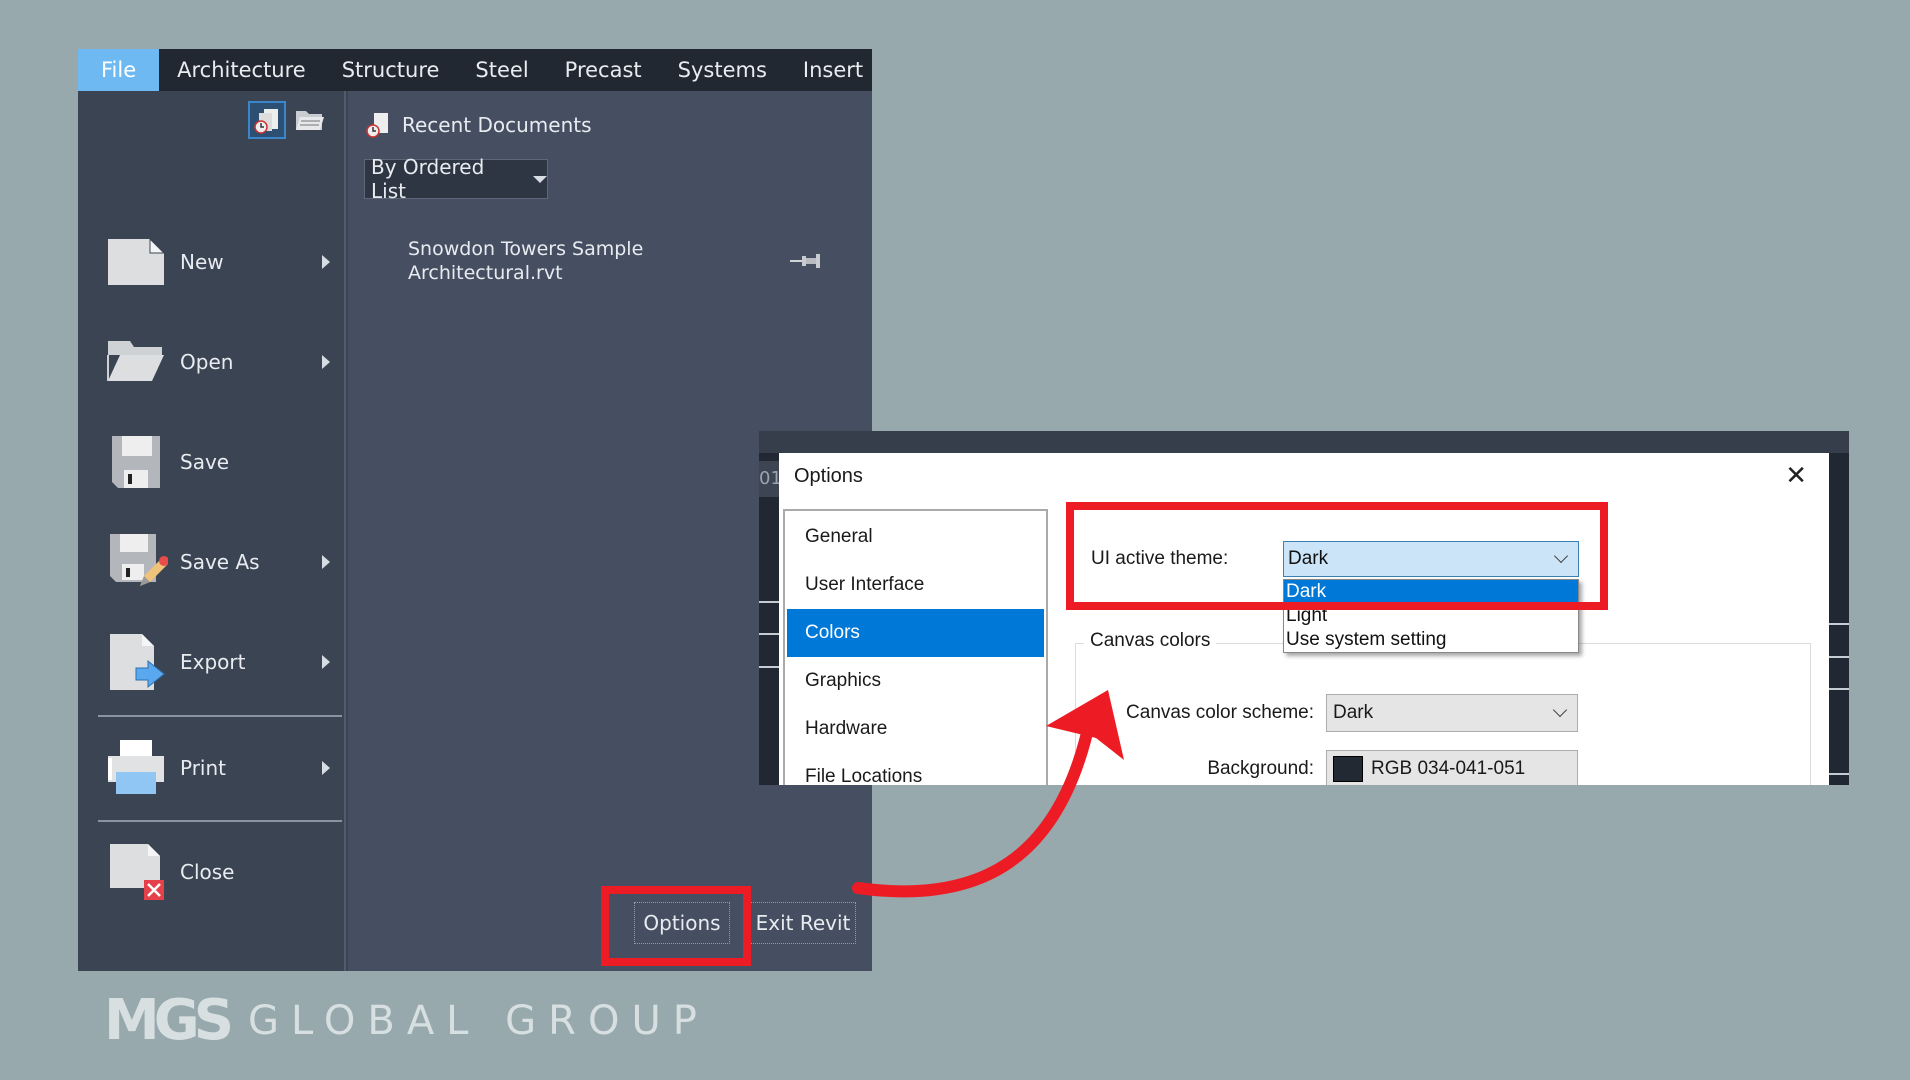 The height and width of the screenshot is (1080, 1910). Describe the element at coordinates (241, 70) in the screenshot. I see `tab-architecture: Architecture` at that location.